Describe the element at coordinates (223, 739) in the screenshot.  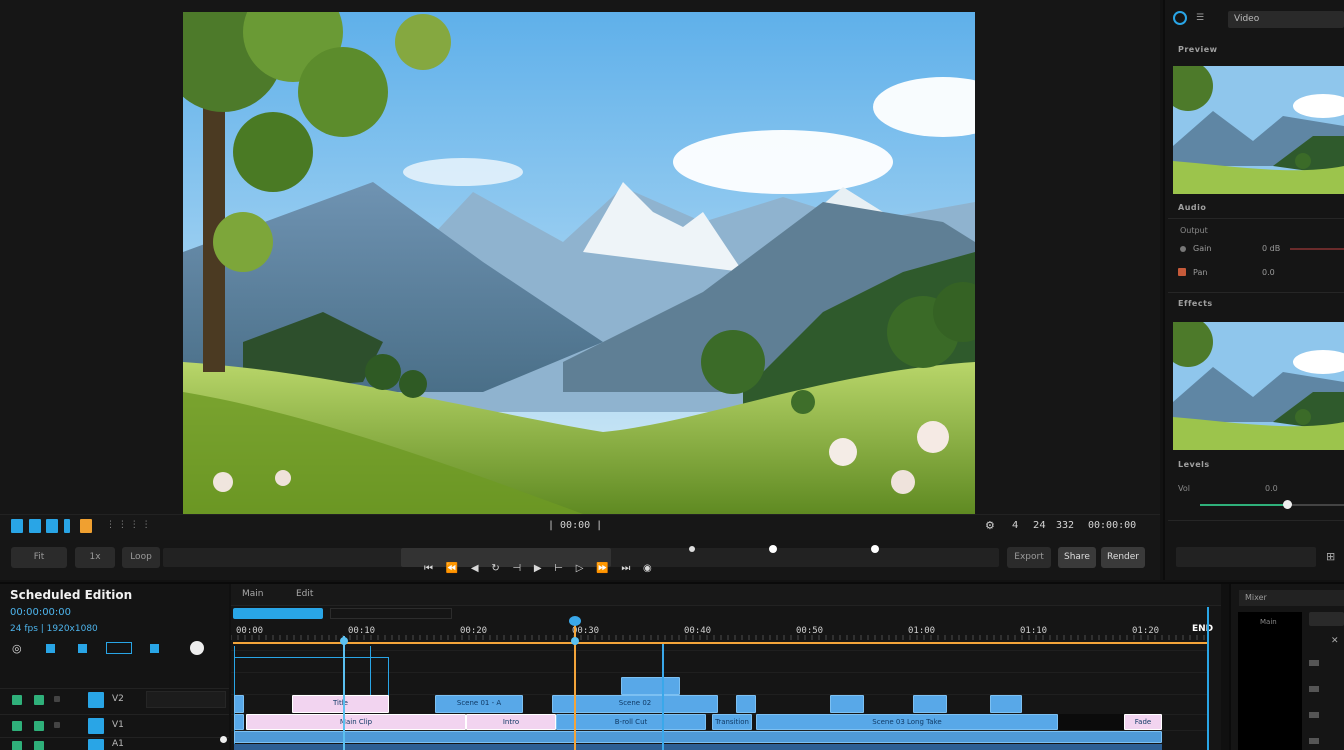
I see `keyframe-dot` at that location.